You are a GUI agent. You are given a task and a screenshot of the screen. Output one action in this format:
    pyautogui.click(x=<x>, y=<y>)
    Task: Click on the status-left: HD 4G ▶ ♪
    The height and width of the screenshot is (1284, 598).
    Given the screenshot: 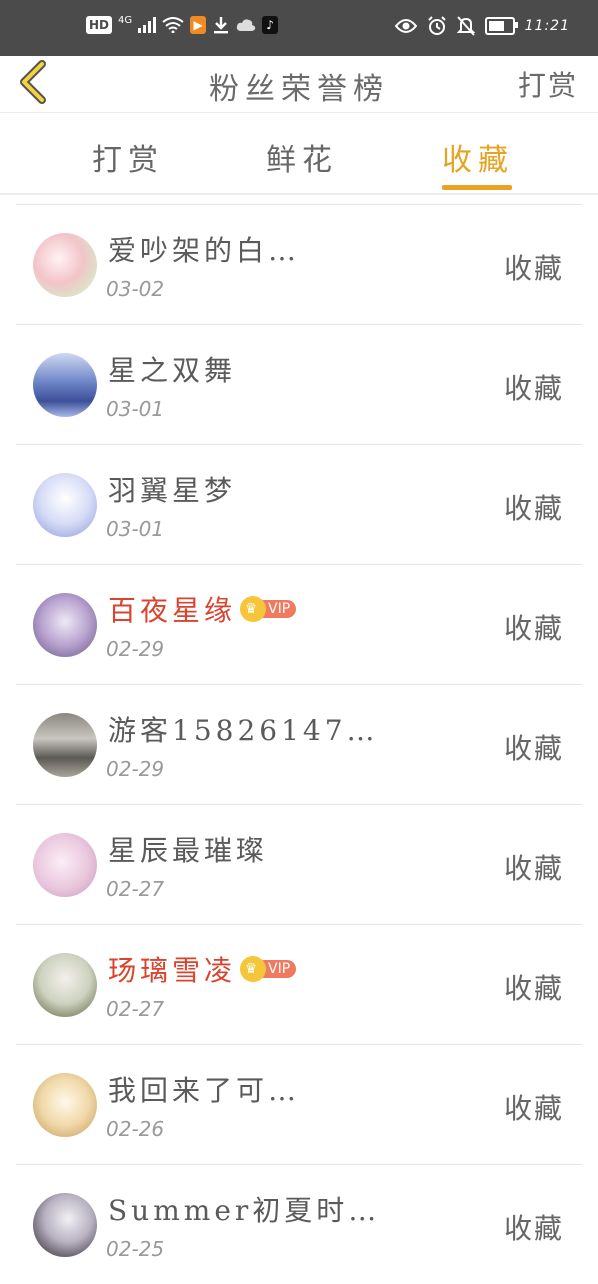 What is the action you would take?
    pyautogui.click(x=182, y=24)
    